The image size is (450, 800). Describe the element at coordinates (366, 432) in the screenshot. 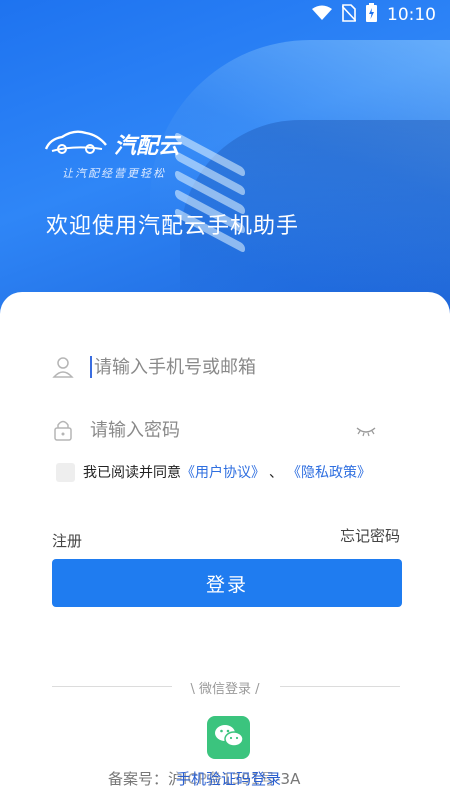

I see `eye-closed-icon` at that location.